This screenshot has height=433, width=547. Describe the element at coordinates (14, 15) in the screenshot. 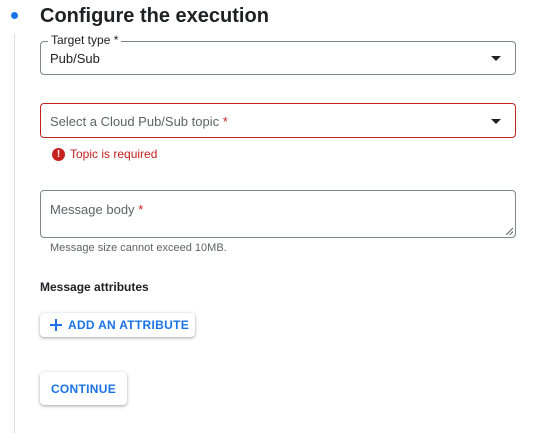

I see `step-indicator-dot` at that location.